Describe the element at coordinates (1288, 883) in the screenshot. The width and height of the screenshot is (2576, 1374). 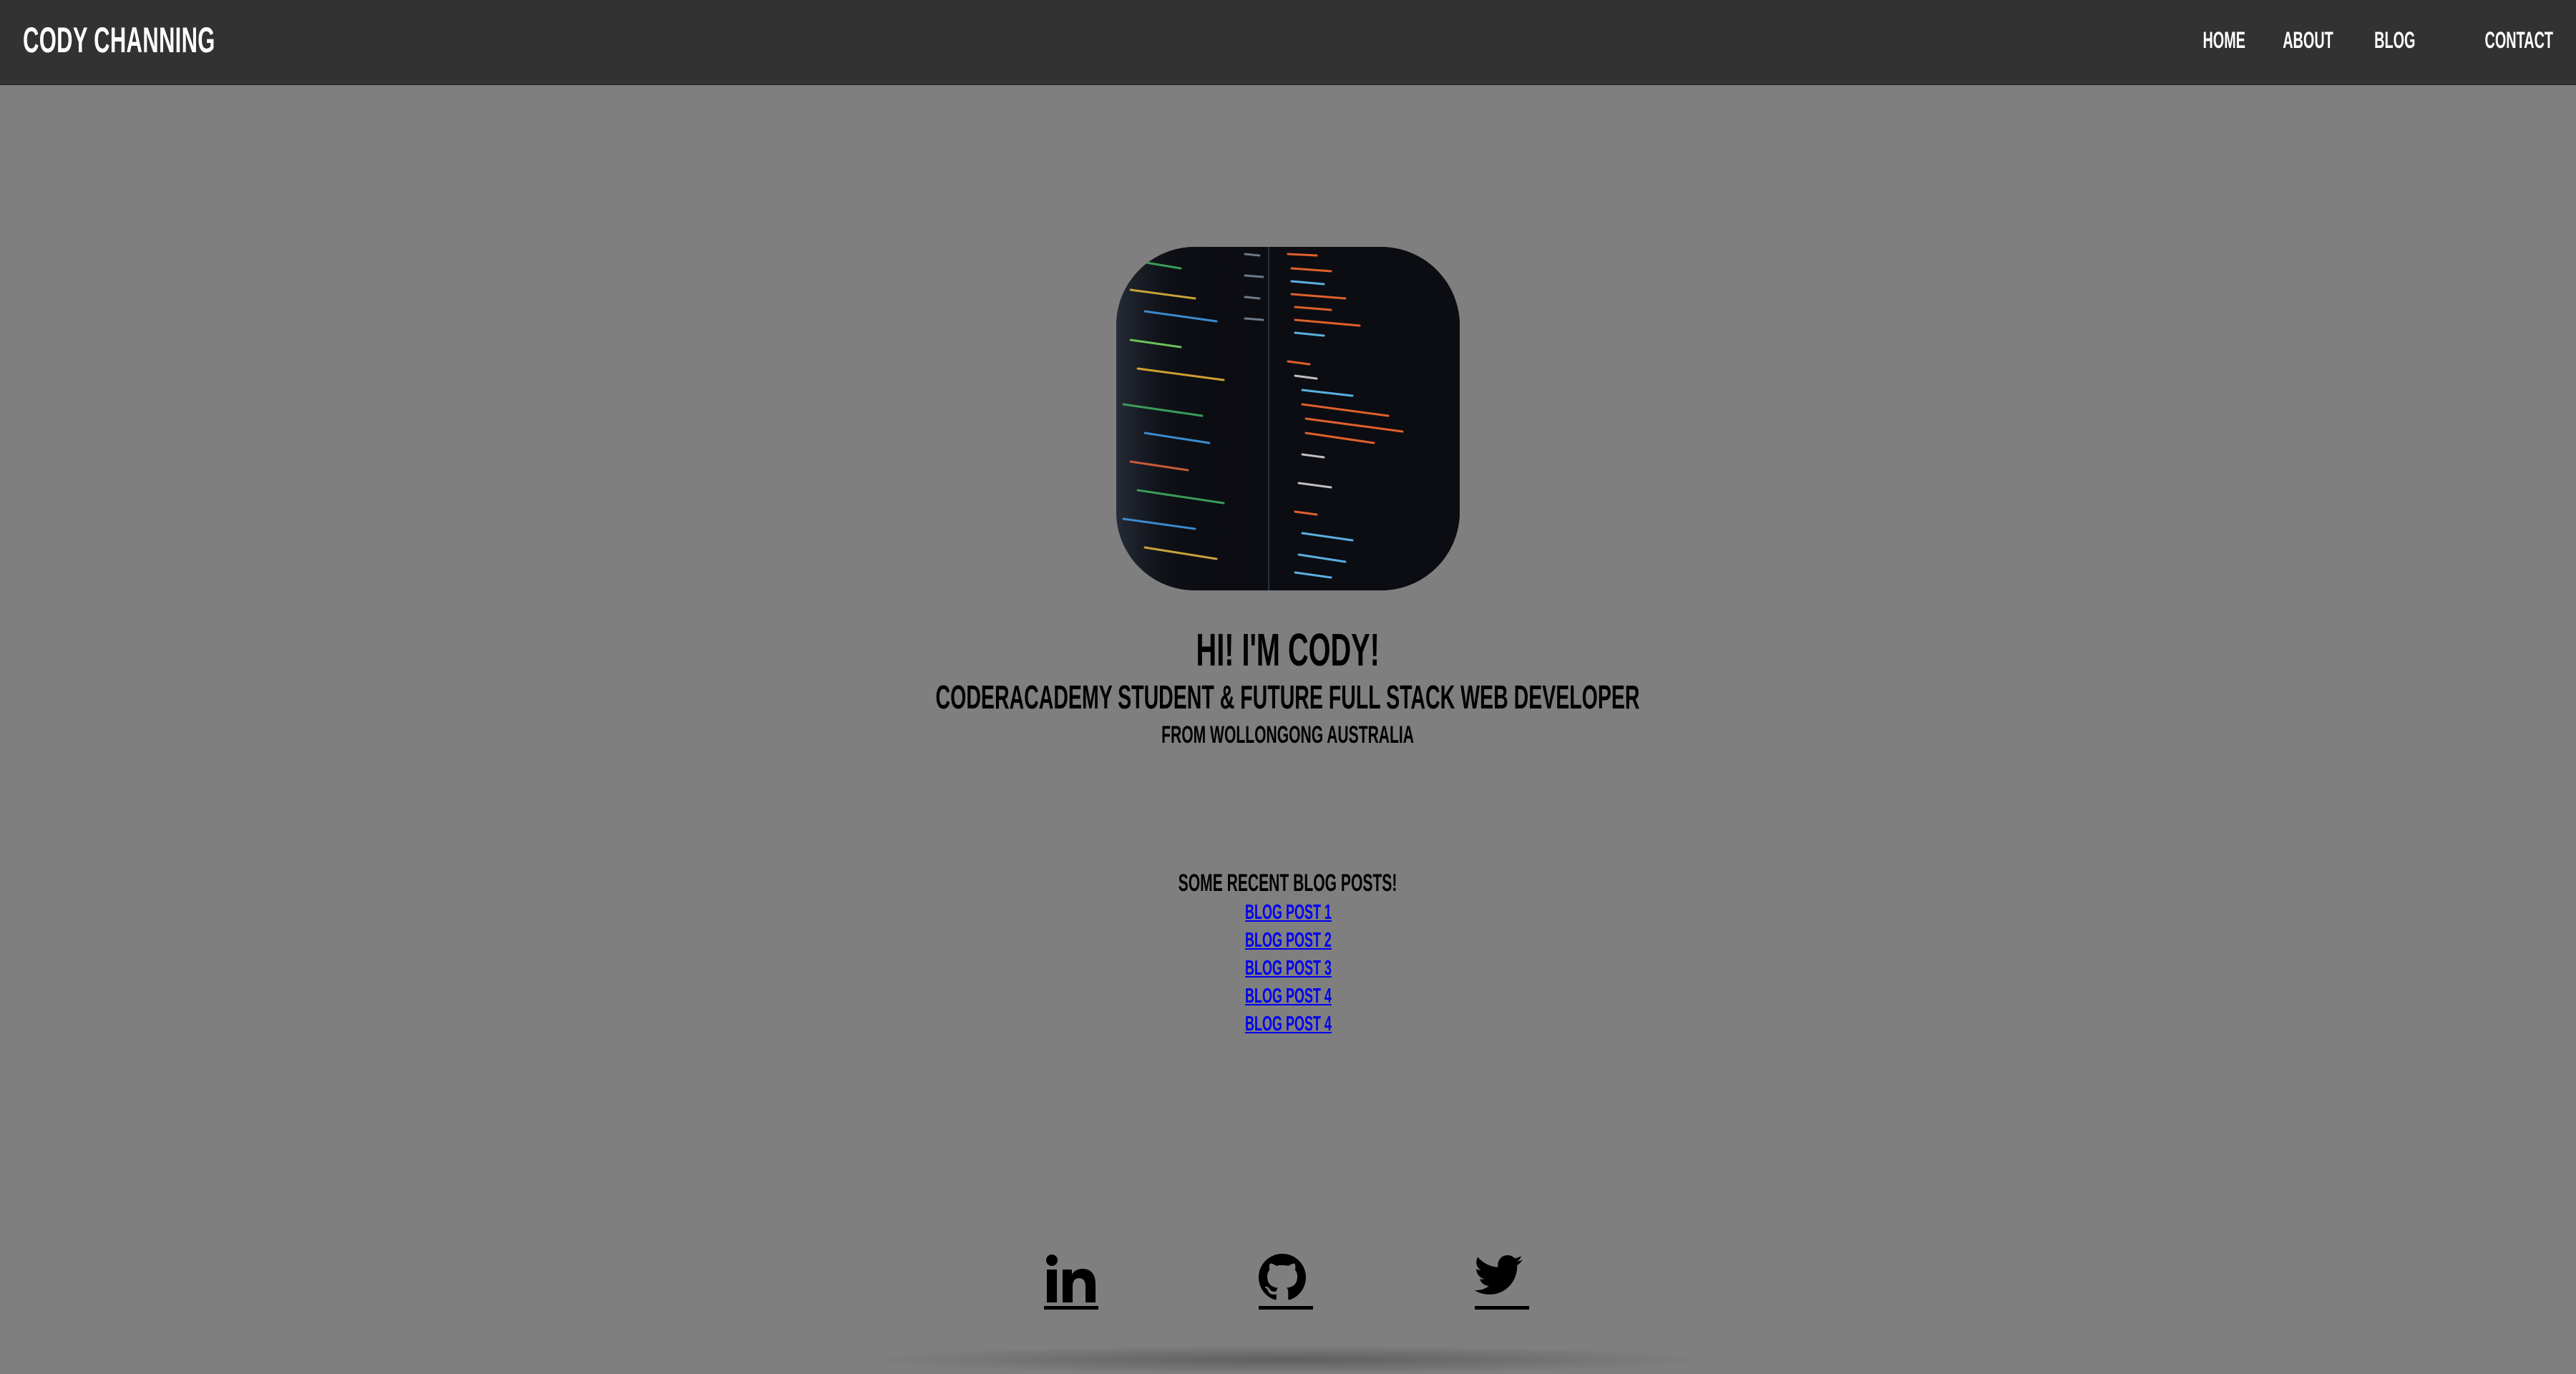
I see `blog-heading: SOME RECENT BLOG POSTS!` at that location.